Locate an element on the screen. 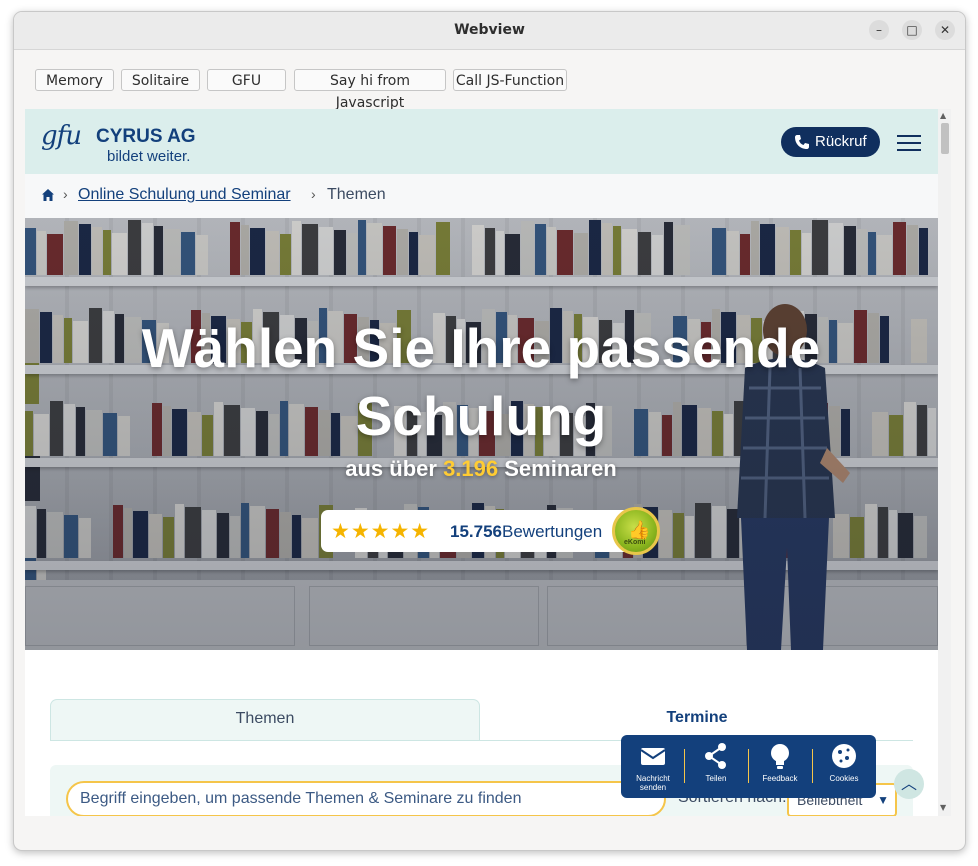 The image size is (978, 866). star-rating: ★★★★★ is located at coordinates (381, 531).